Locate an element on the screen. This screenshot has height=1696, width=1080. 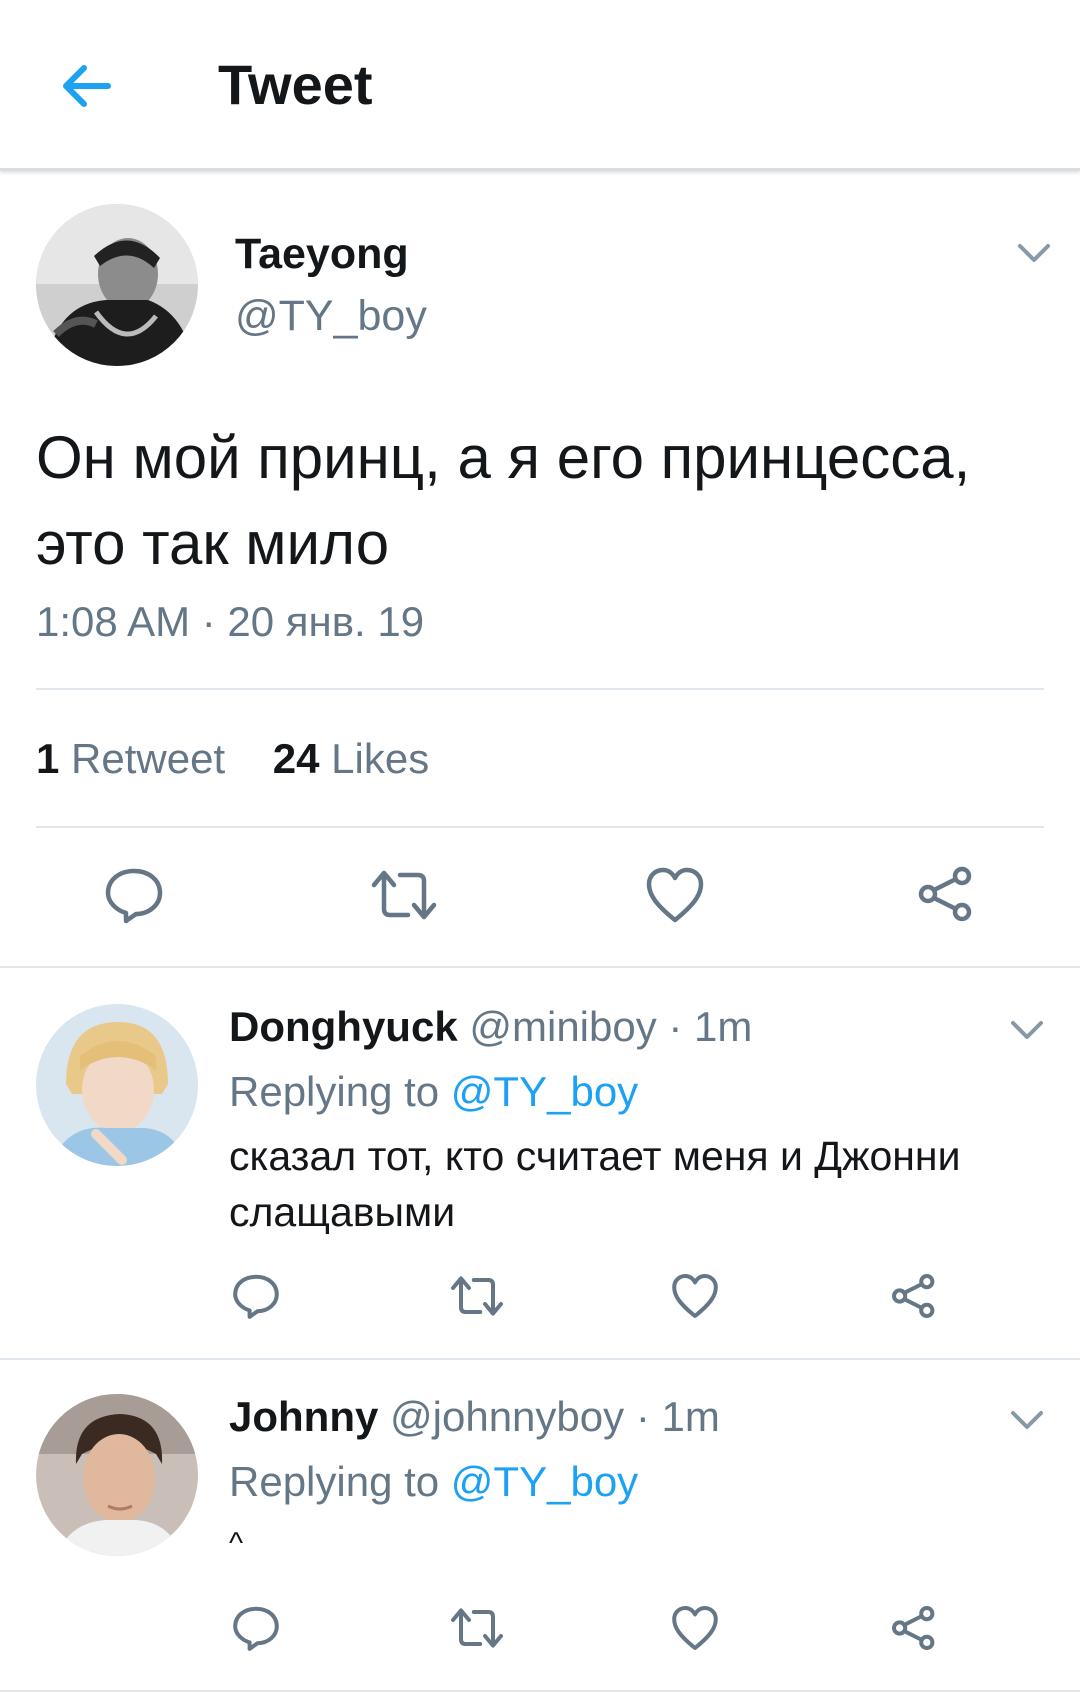
reply-header: Johnny @johnnyboy · 1m is located at coordinates (474, 1417).